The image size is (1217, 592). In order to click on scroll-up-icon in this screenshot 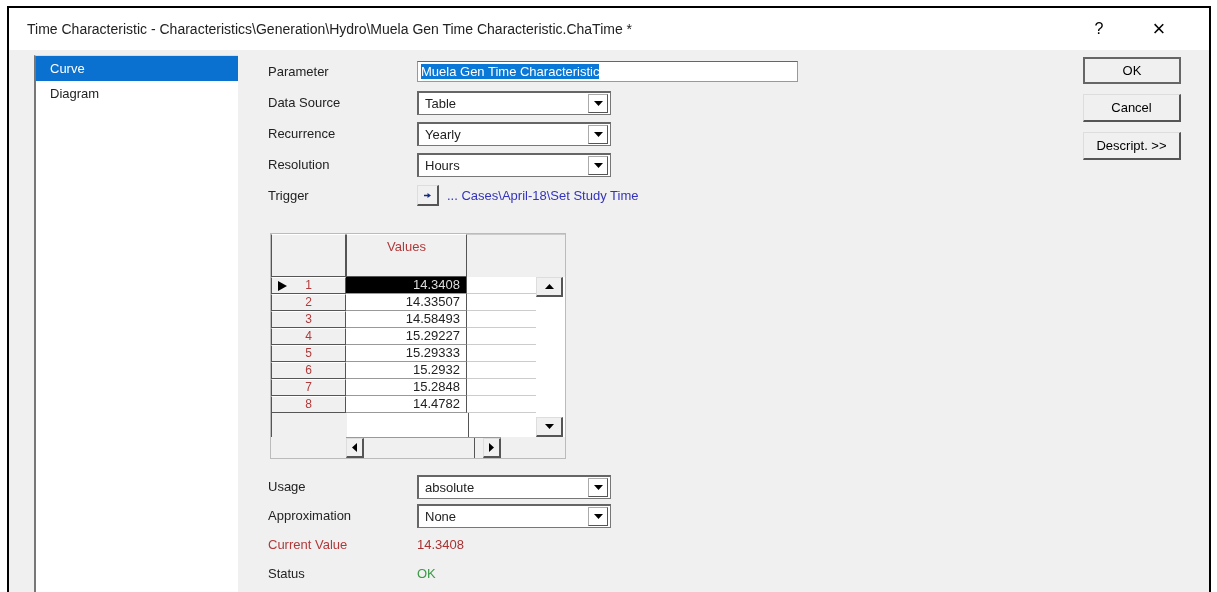, I will do `click(549, 286)`.